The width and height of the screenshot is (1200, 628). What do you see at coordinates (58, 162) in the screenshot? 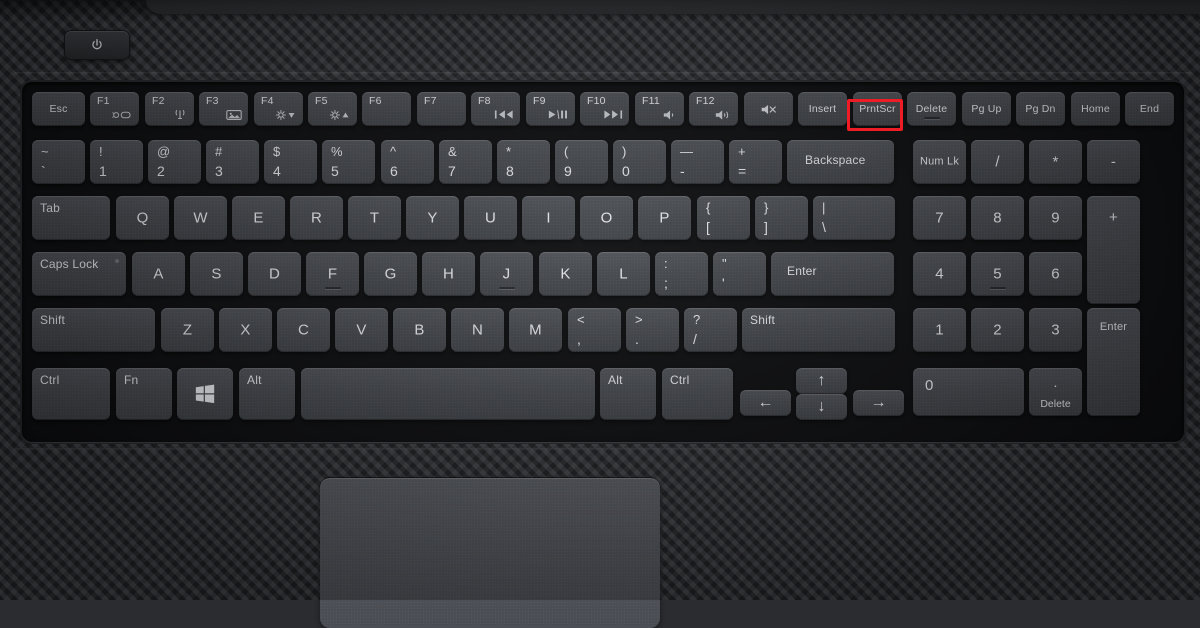
I see `key-backtick: ~ `` at bounding box center [58, 162].